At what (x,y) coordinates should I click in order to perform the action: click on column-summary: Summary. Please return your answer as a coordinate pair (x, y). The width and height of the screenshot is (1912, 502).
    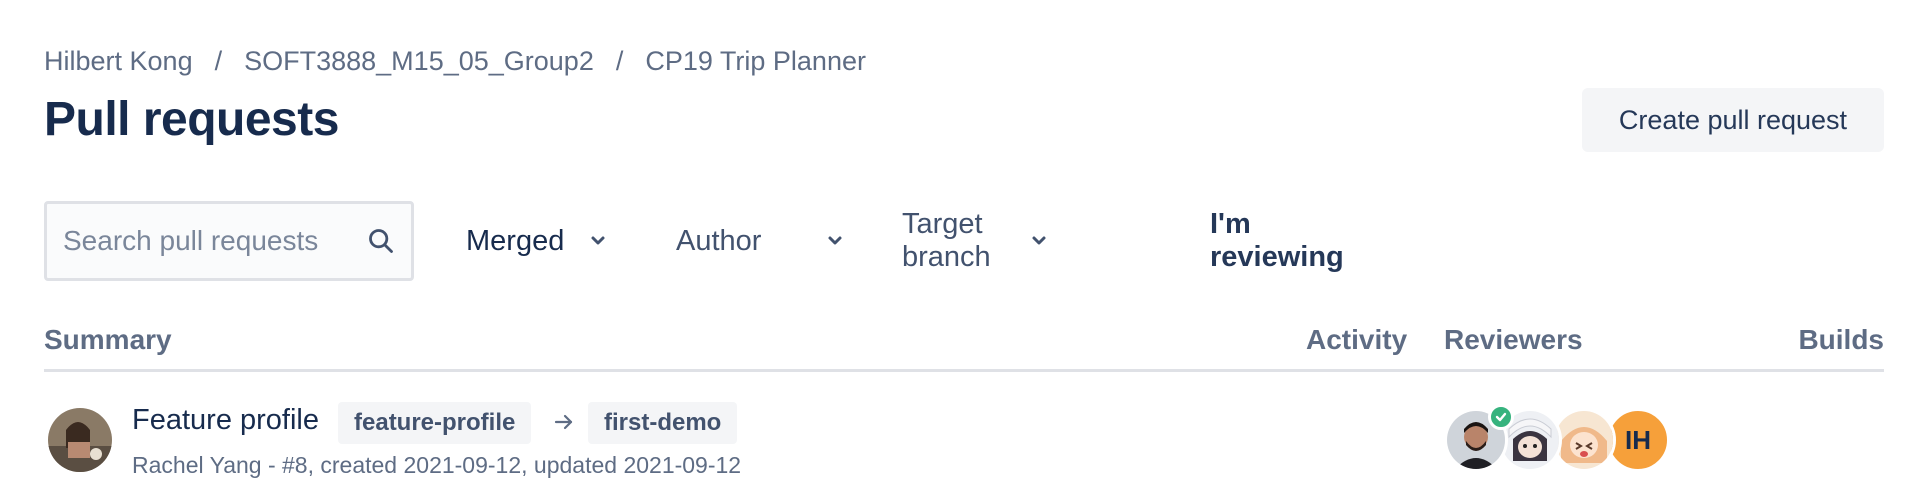
    Looking at the image, I should click on (108, 339).